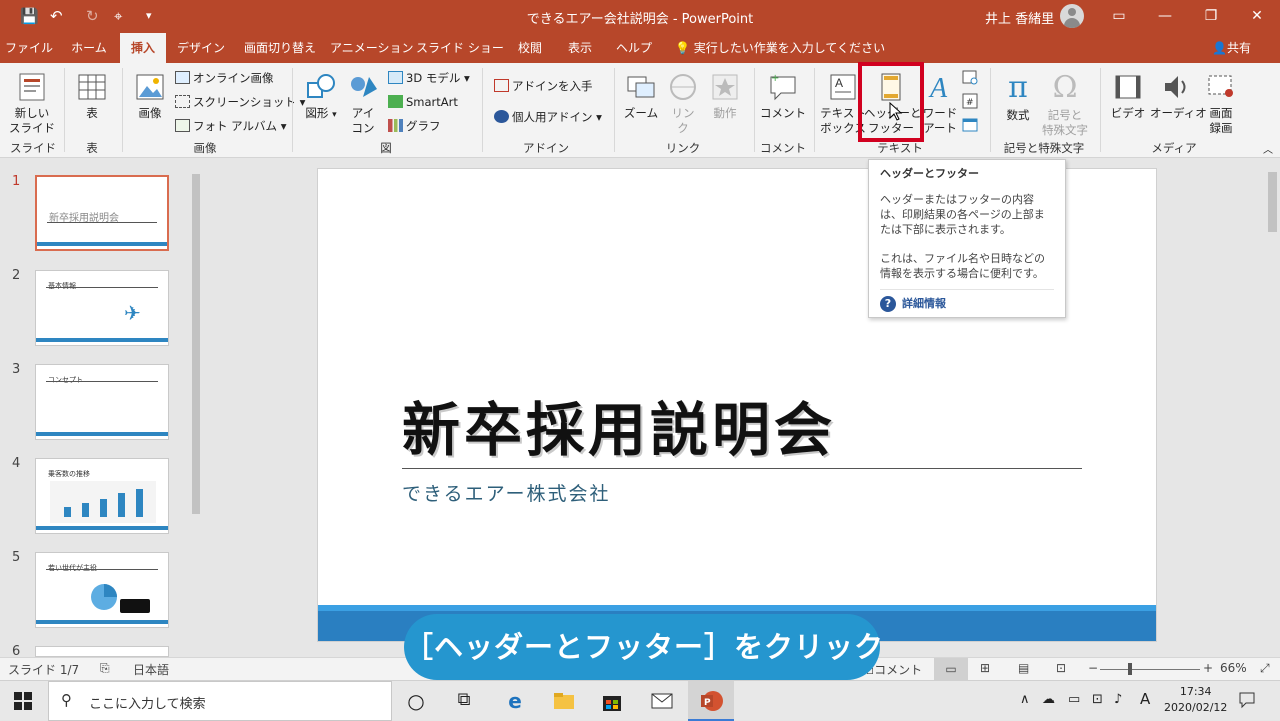 The width and height of the screenshot is (1280, 721). What do you see at coordinates (634, 48) in the screenshot?
I see `tab-help: ヘルプ` at bounding box center [634, 48].